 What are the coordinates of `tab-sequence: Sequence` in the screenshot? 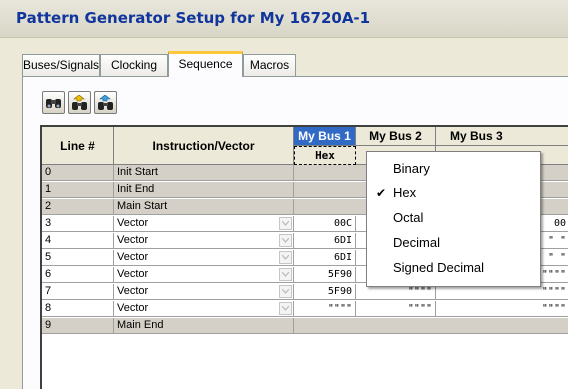 It's located at (205, 64).